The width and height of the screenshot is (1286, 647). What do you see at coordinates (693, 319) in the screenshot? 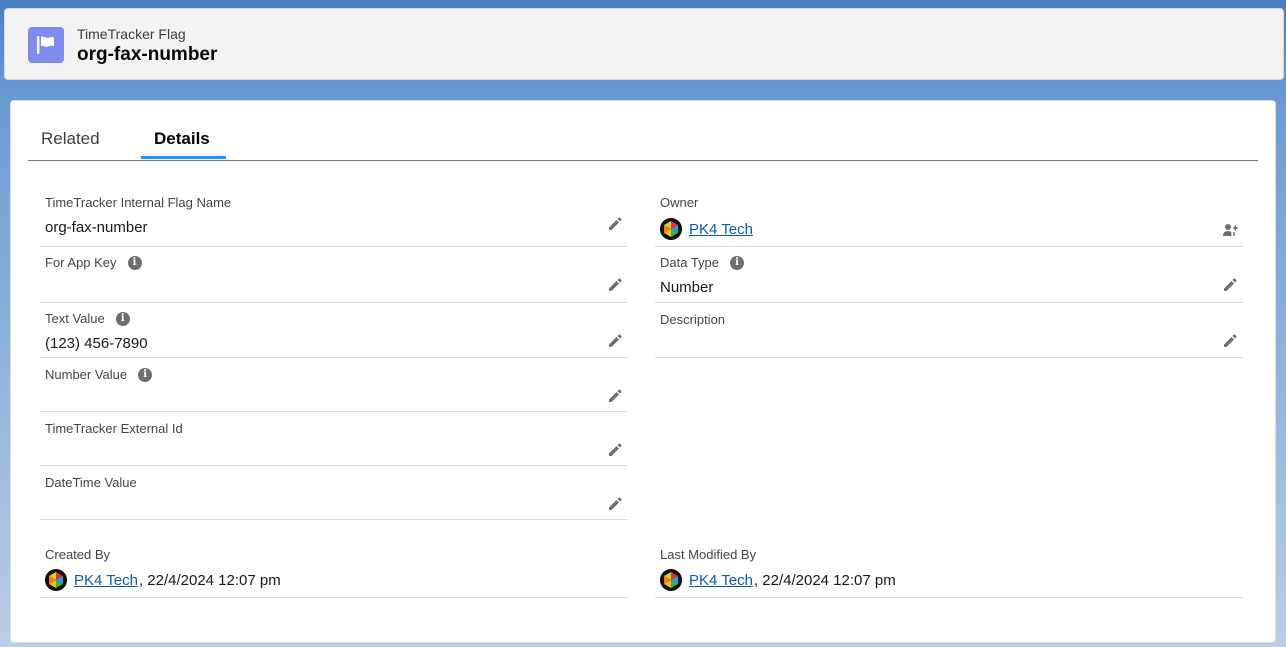
I see `field-label: Description` at bounding box center [693, 319].